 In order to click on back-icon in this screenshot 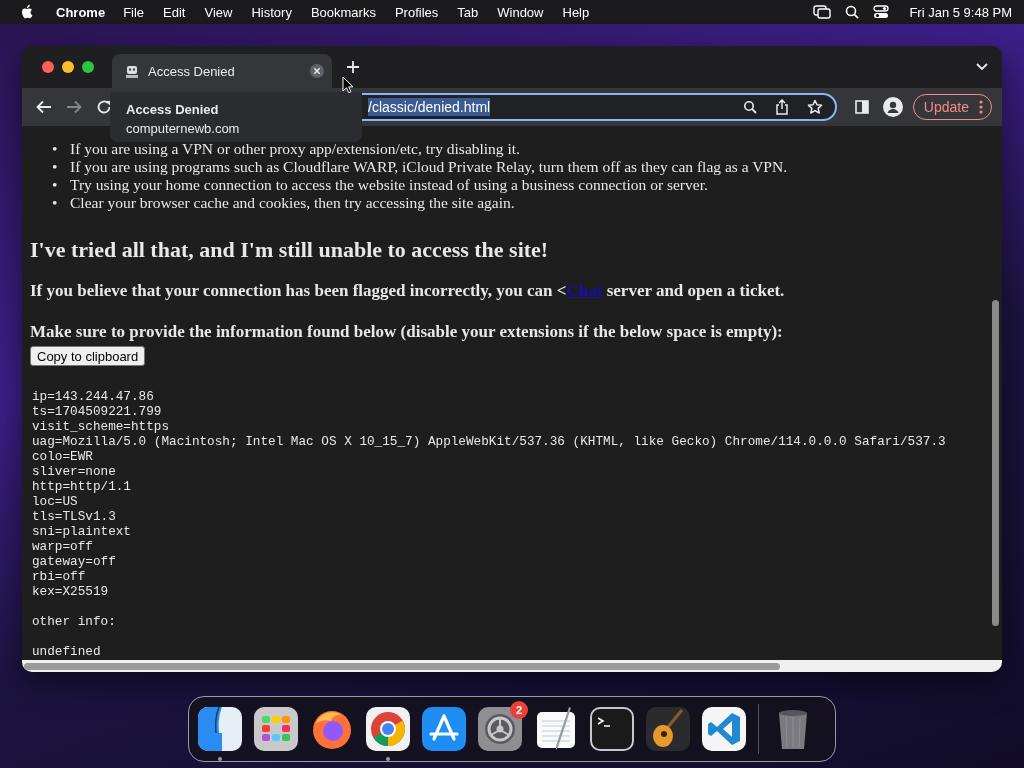, I will do `click(44, 107)`.